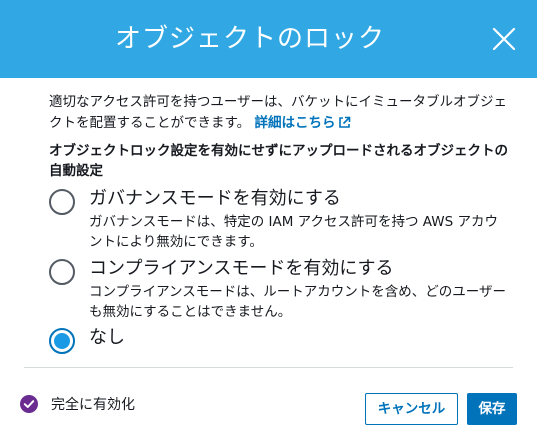 This screenshot has width=537, height=444. What do you see at coordinates (62, 272) in the screenshot?
I see `compliance-radio` at bounding box center [62, 272].